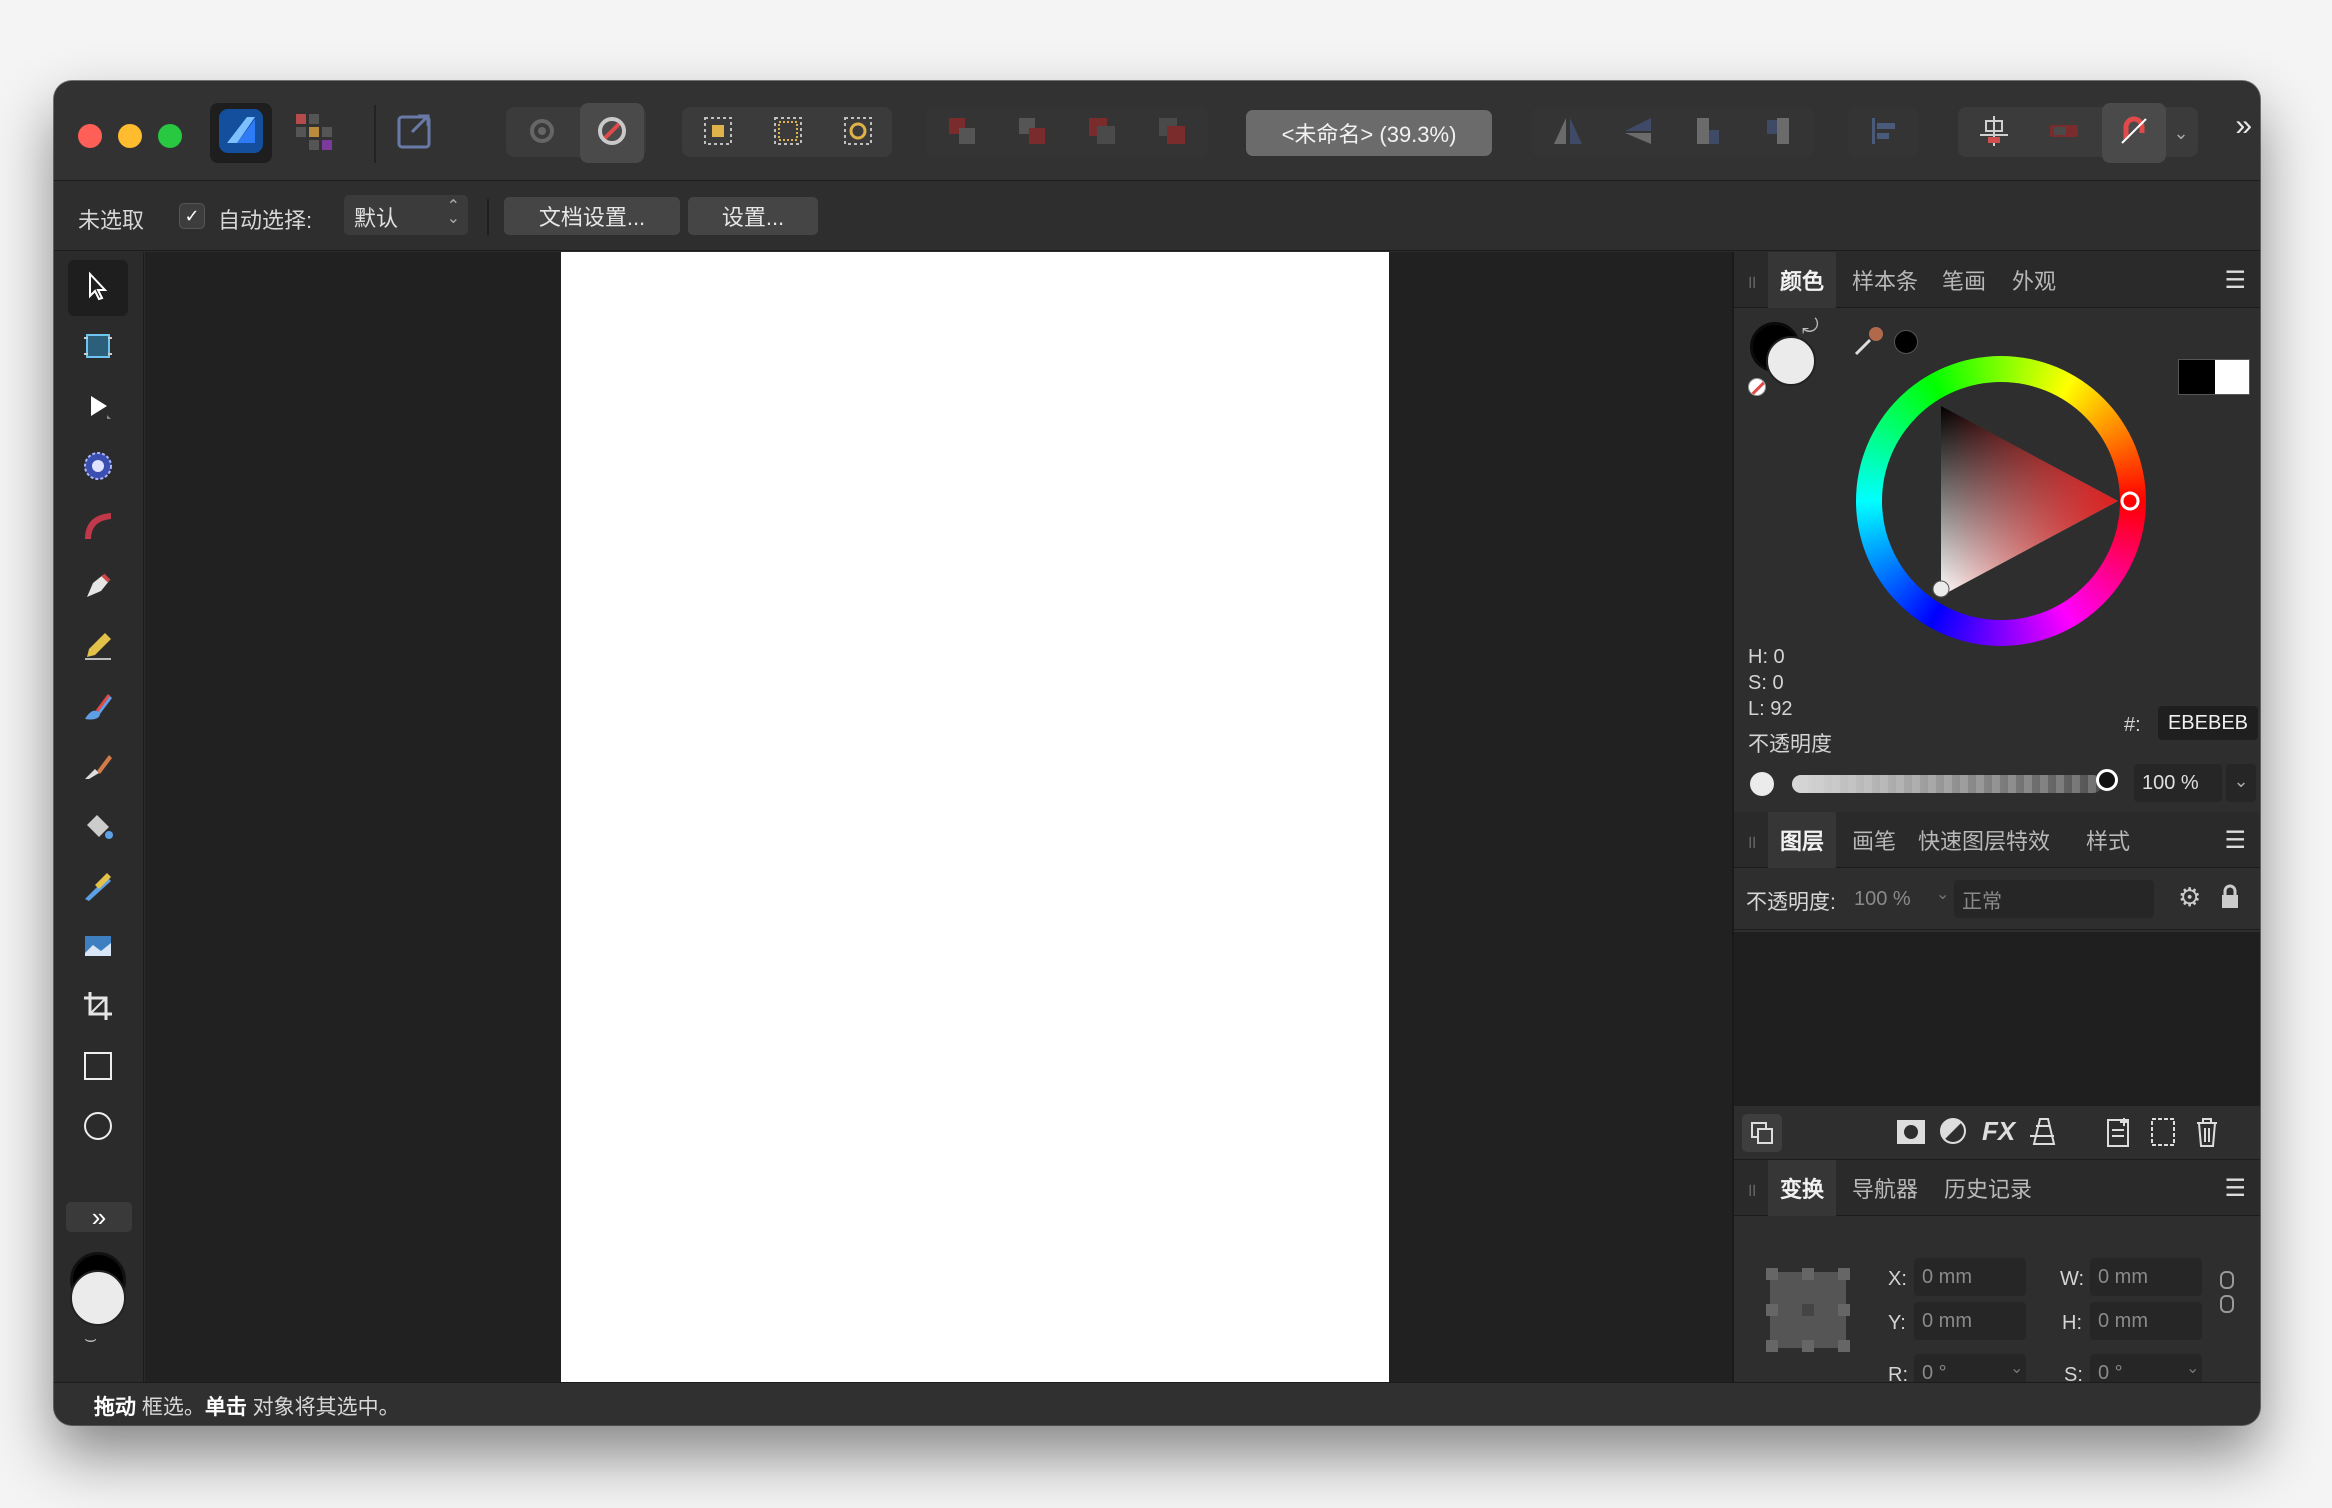  What do you see at coordinates (98, 1008) in the screenshot?
I see `crop-tool` at bounding box center [98, 1008].